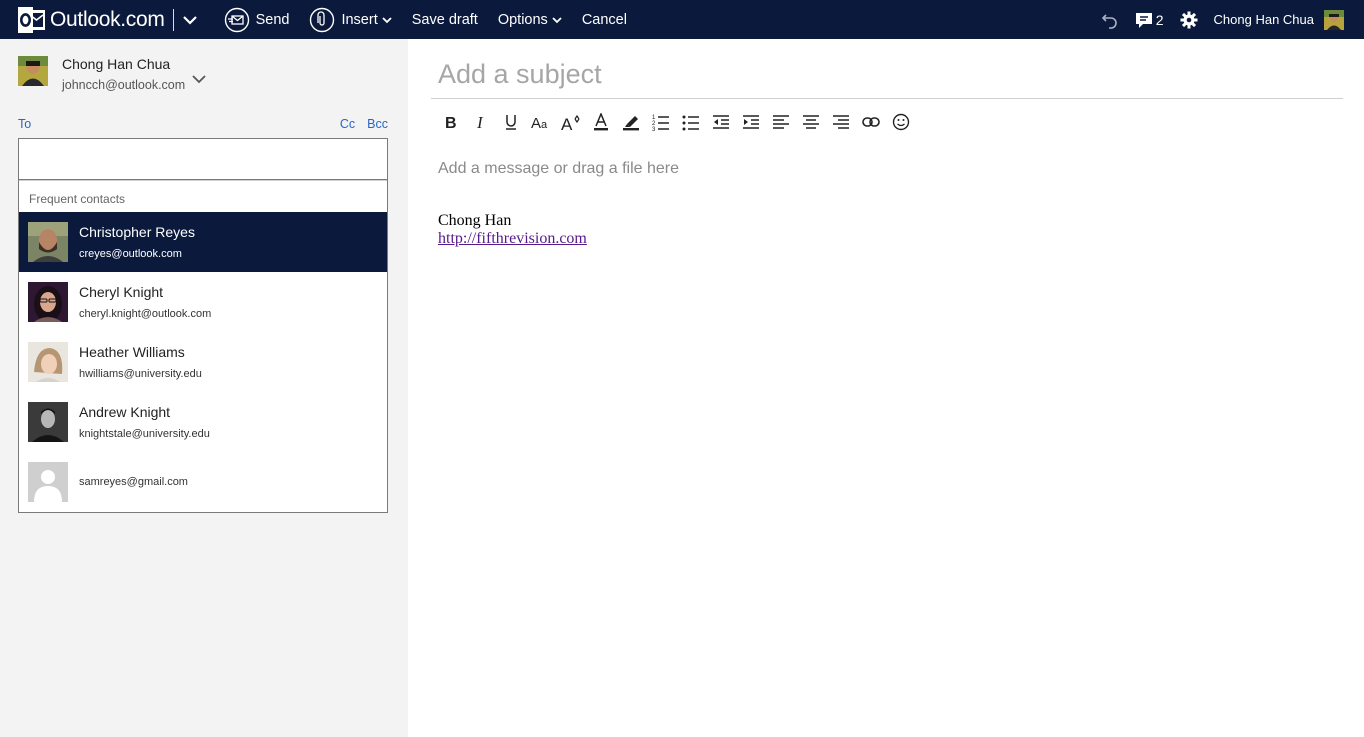 Image resolution: width=1364 pixels, height=737 pixels. I want to click on brand: Outlook.com, so click(107, 19).